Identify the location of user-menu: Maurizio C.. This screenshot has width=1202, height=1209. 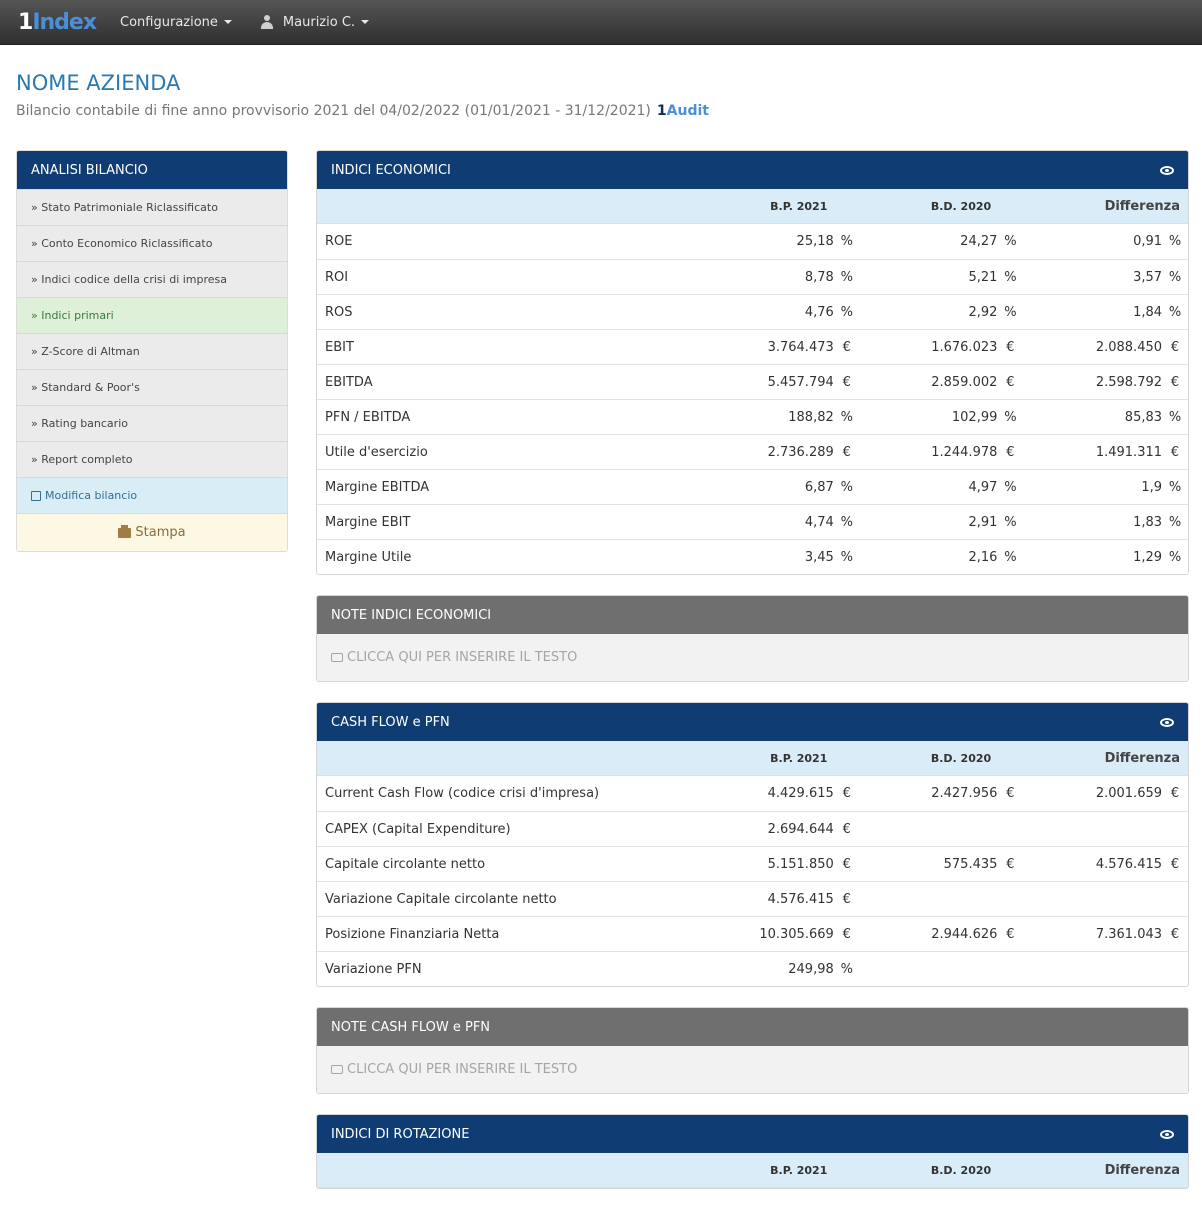
(315, 22).